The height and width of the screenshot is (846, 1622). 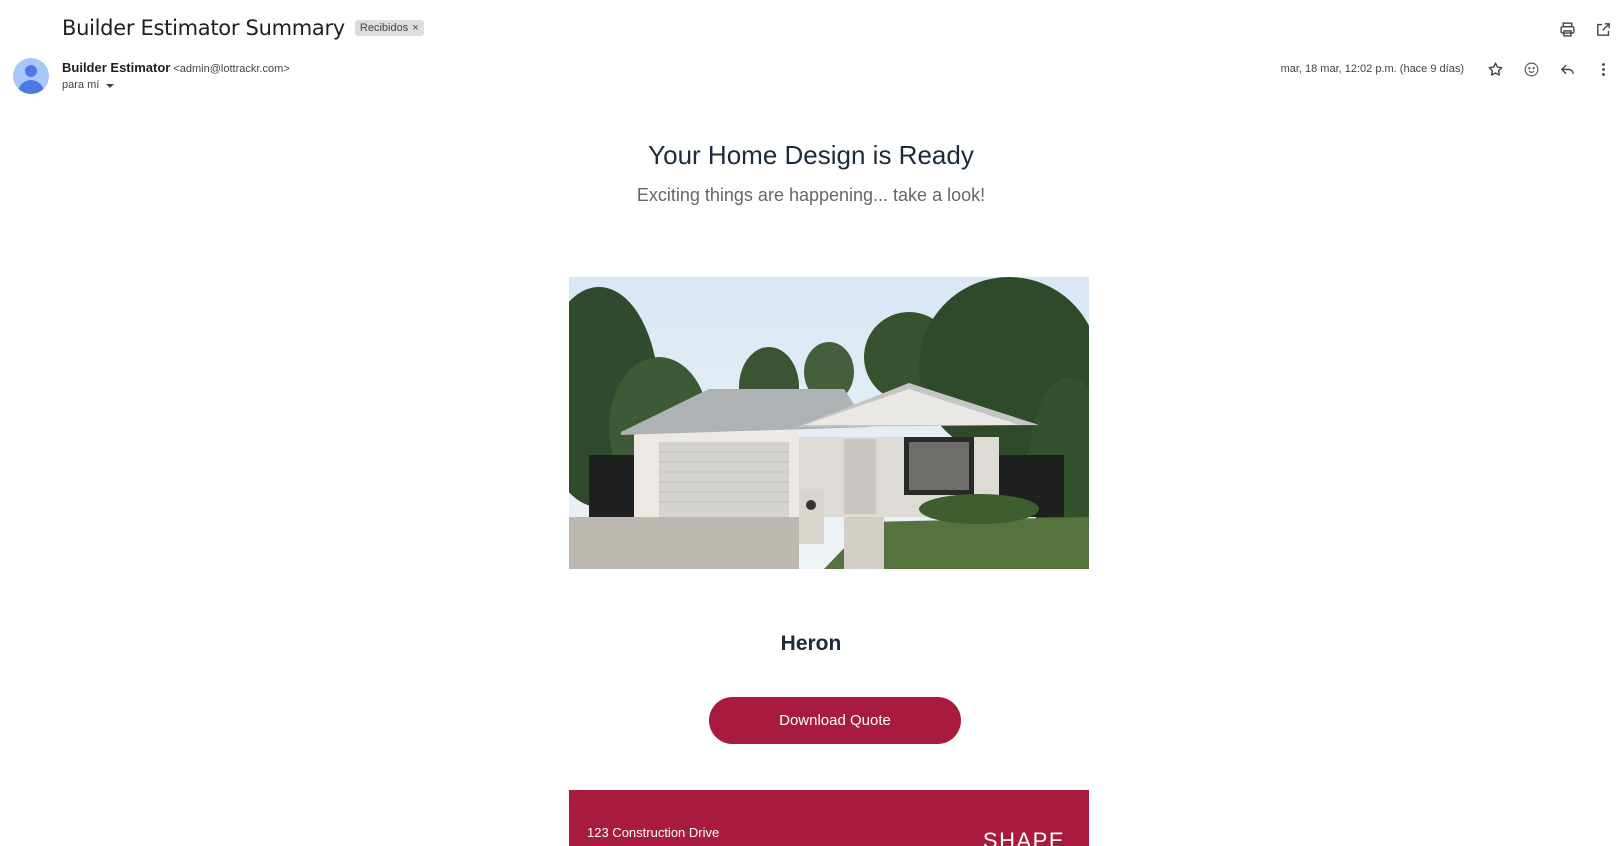 I want to click on print-icon, so click(x=1567, y=29).